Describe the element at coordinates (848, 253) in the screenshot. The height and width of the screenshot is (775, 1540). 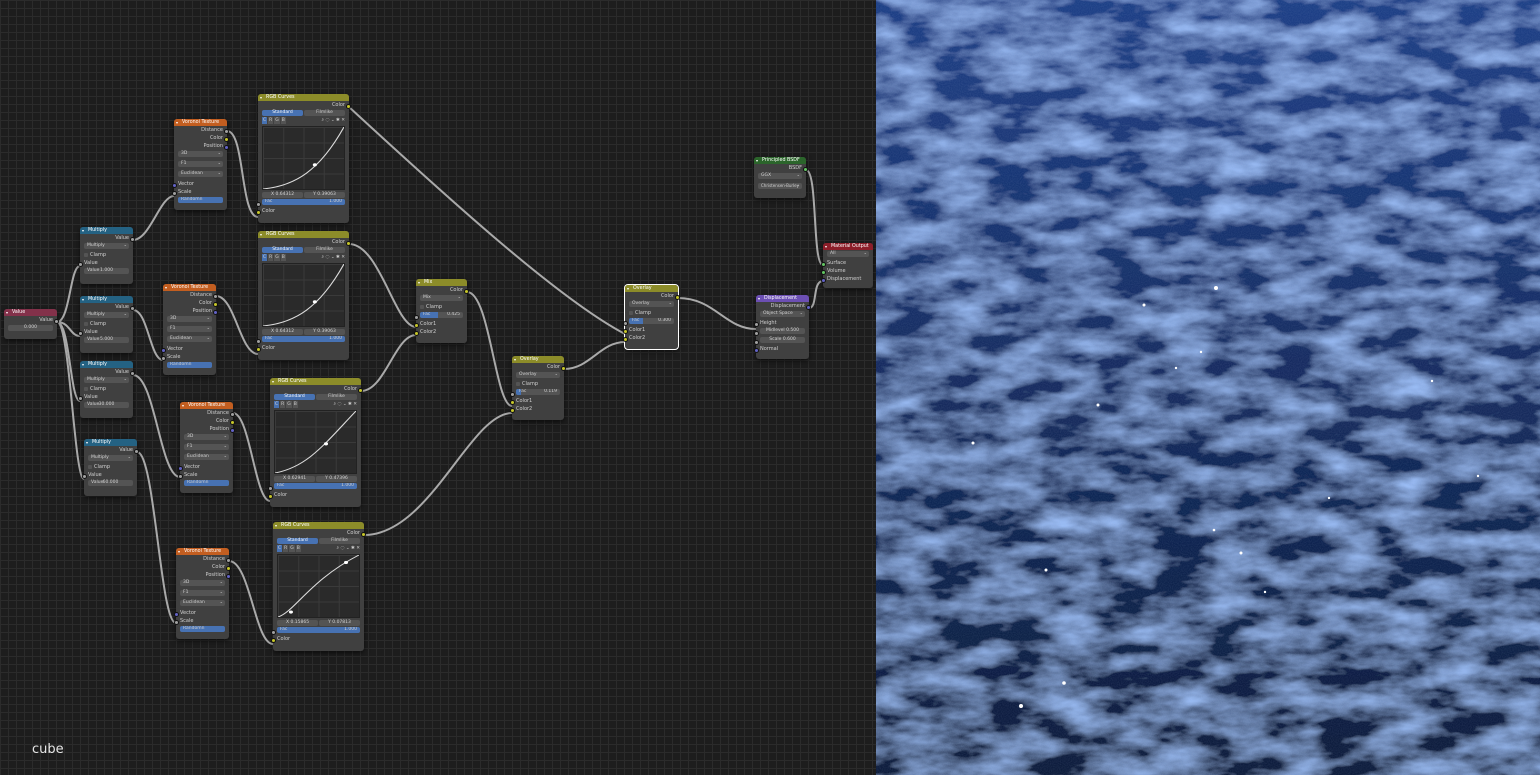
I see `target-dropdown: All` at that location.